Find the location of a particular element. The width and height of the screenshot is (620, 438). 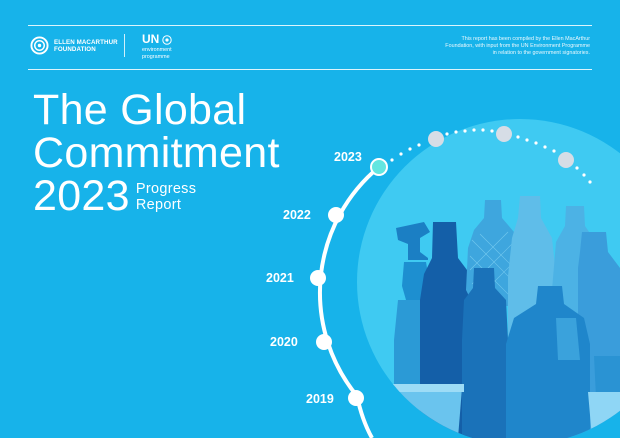

timeline-node-2019 is located at coordinates (356, 398).